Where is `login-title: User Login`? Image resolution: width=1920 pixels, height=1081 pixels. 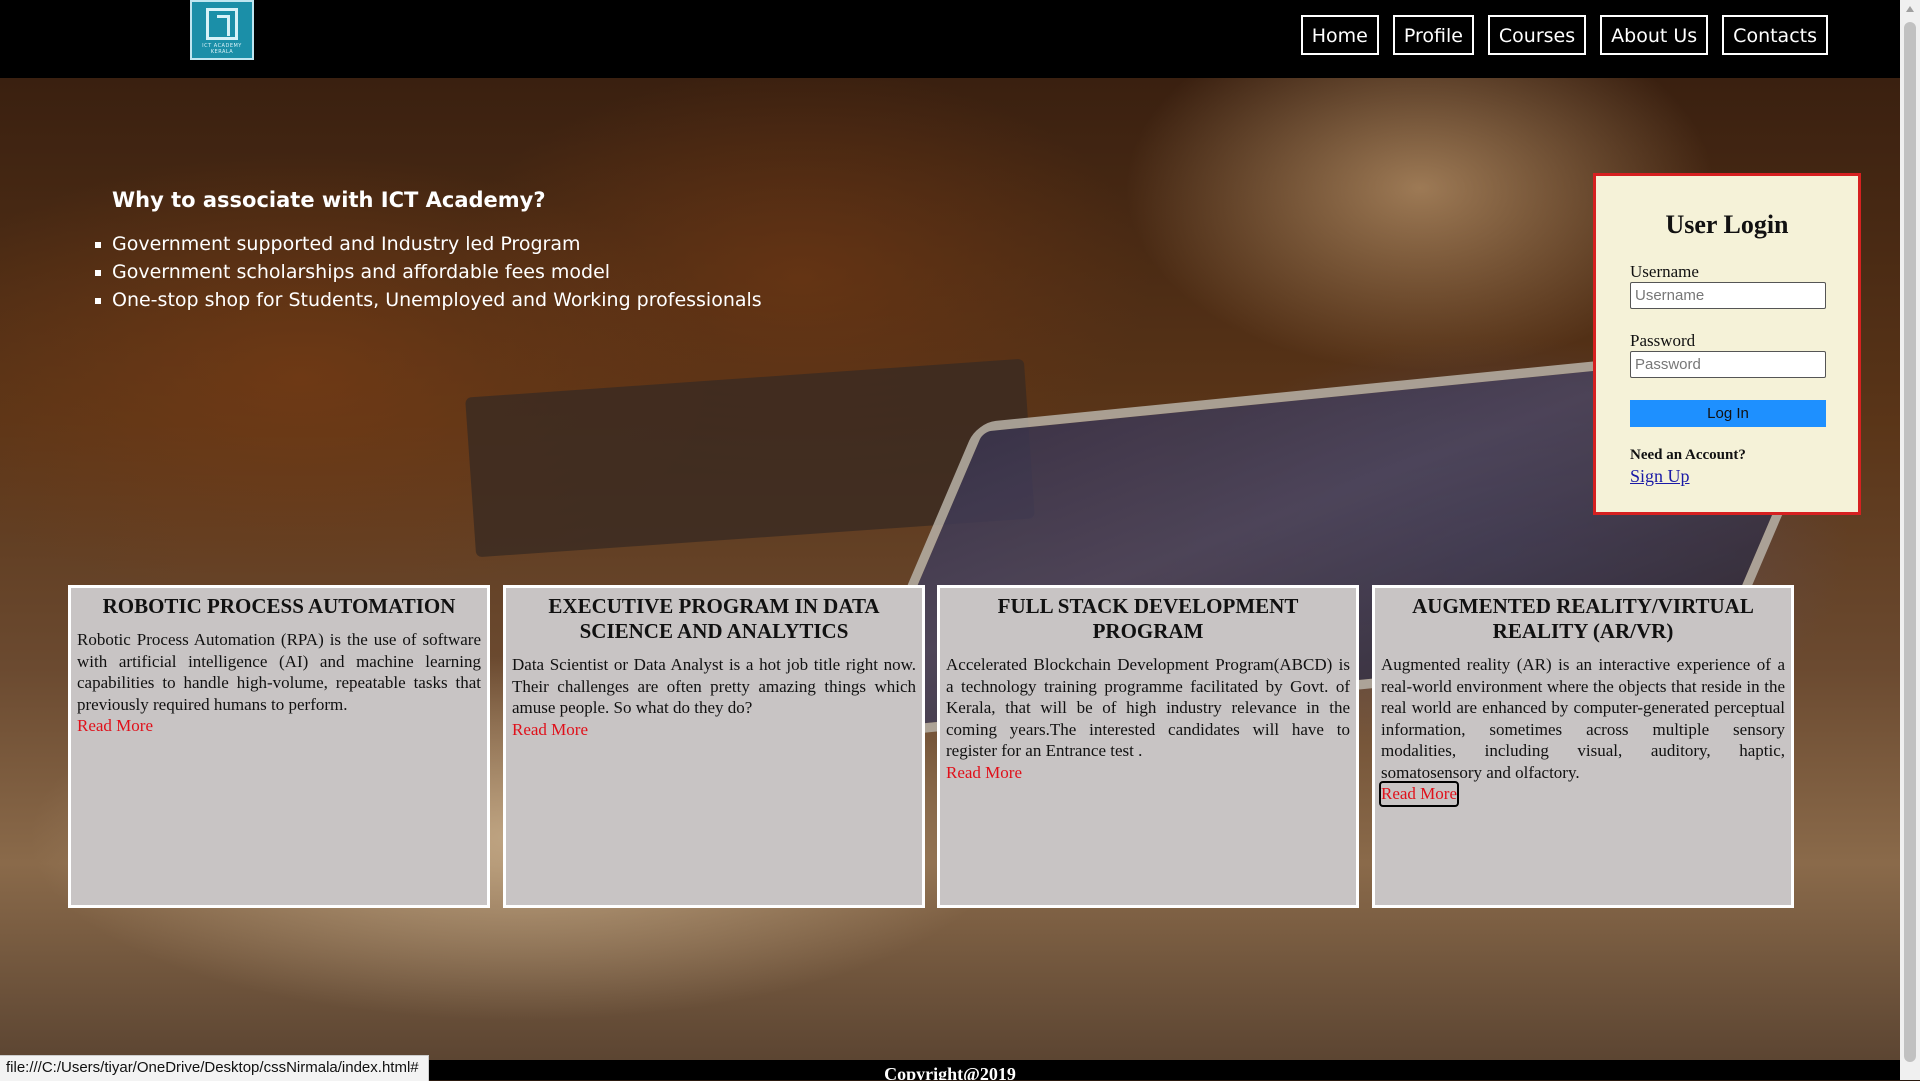 login-title: User Login is located at coordinates (1727, 224).